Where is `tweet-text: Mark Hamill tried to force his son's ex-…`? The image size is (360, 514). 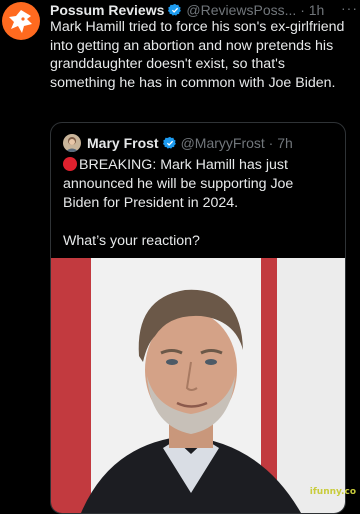
tweet-text: Mark Hamill tried to force his son's ex-… is located at coordinates (197, 55).